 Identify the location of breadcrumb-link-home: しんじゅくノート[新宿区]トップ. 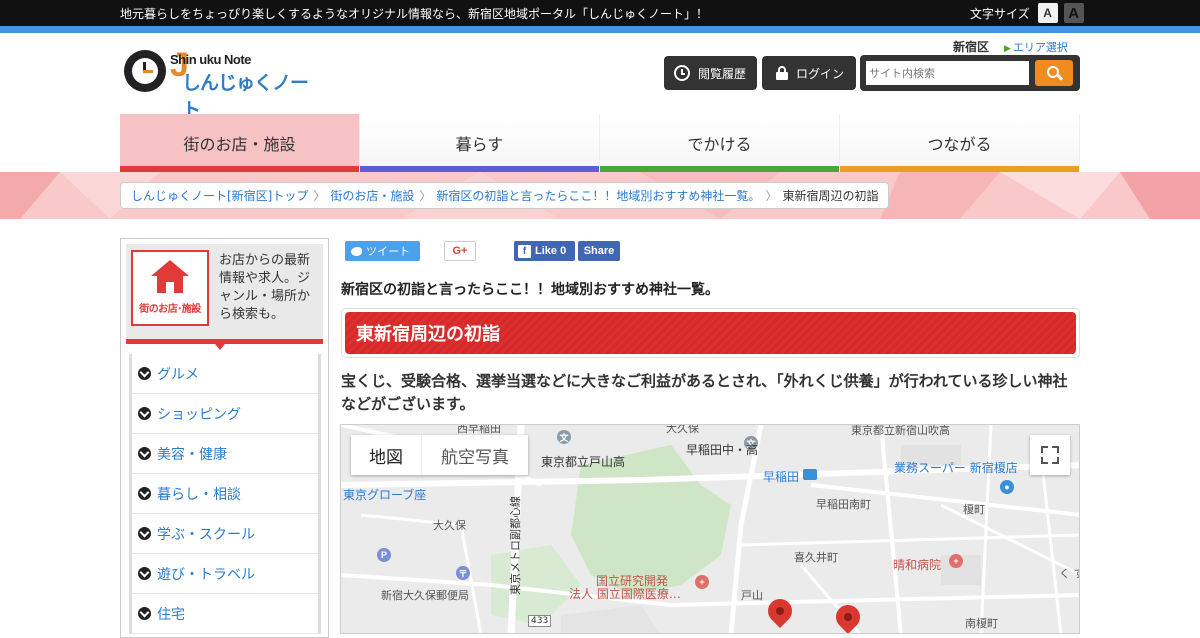
(219, 195).